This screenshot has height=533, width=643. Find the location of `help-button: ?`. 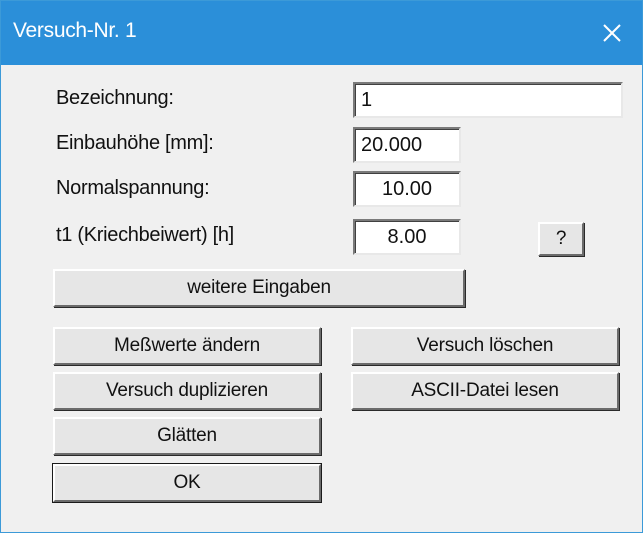

help-button: ? is located at coordinates (561, 239).